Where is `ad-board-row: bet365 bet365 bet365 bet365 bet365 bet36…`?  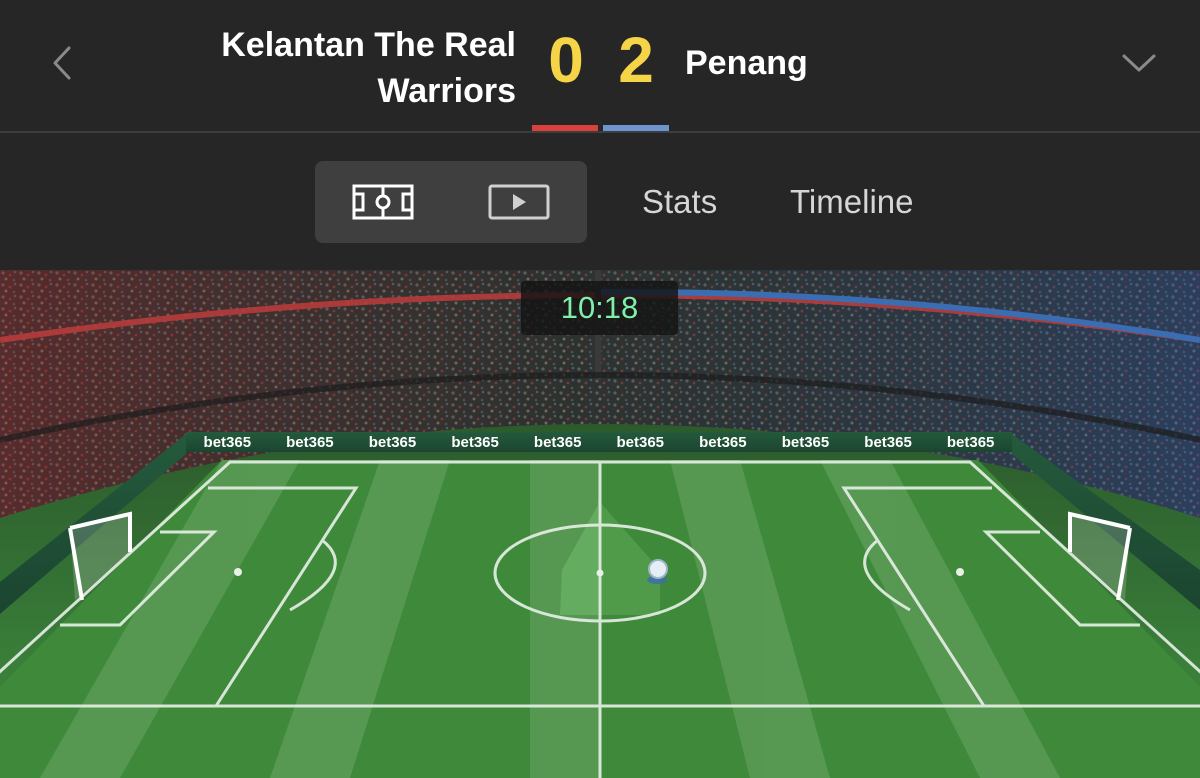
ad-board-row: bet365 bet365 bet365 bet365 bet365 bet36… is located at coordinates (599, 442).